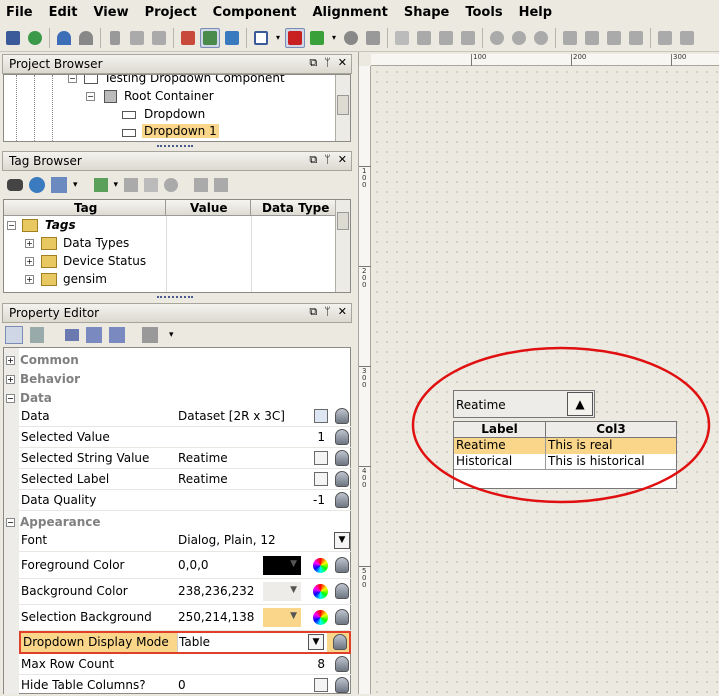  Describe the element at coordinates (185, 437) in the screenshot. I see `property-row-selected-value: Selected Value 1` at that location.